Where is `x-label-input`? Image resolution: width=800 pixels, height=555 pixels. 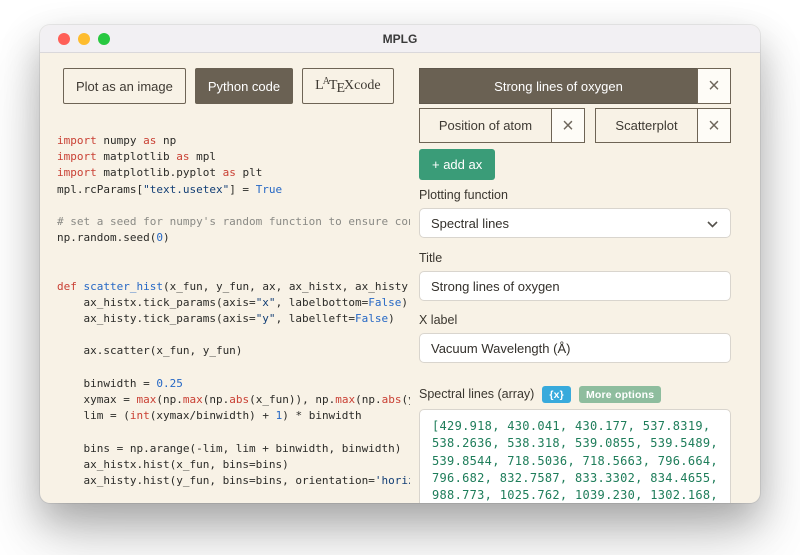 x-label-input is located at coordinates (575, 348).